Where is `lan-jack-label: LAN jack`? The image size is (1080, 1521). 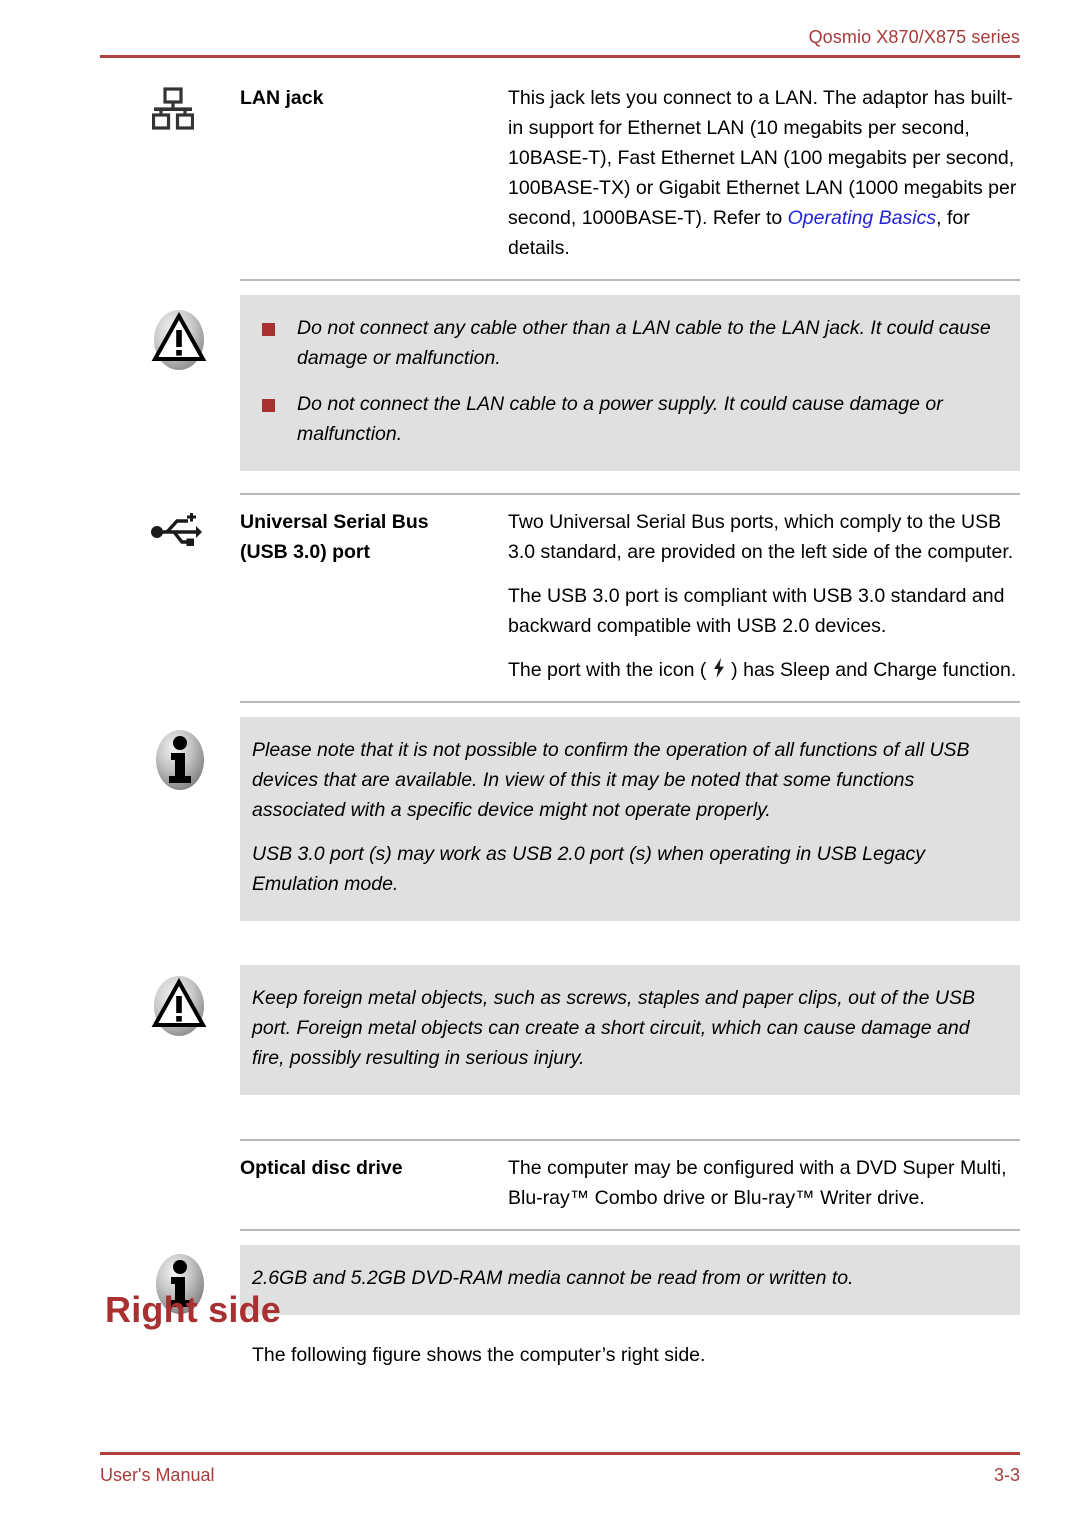 lan-jack-label: LAN jack is located at coordinates (282, 98).